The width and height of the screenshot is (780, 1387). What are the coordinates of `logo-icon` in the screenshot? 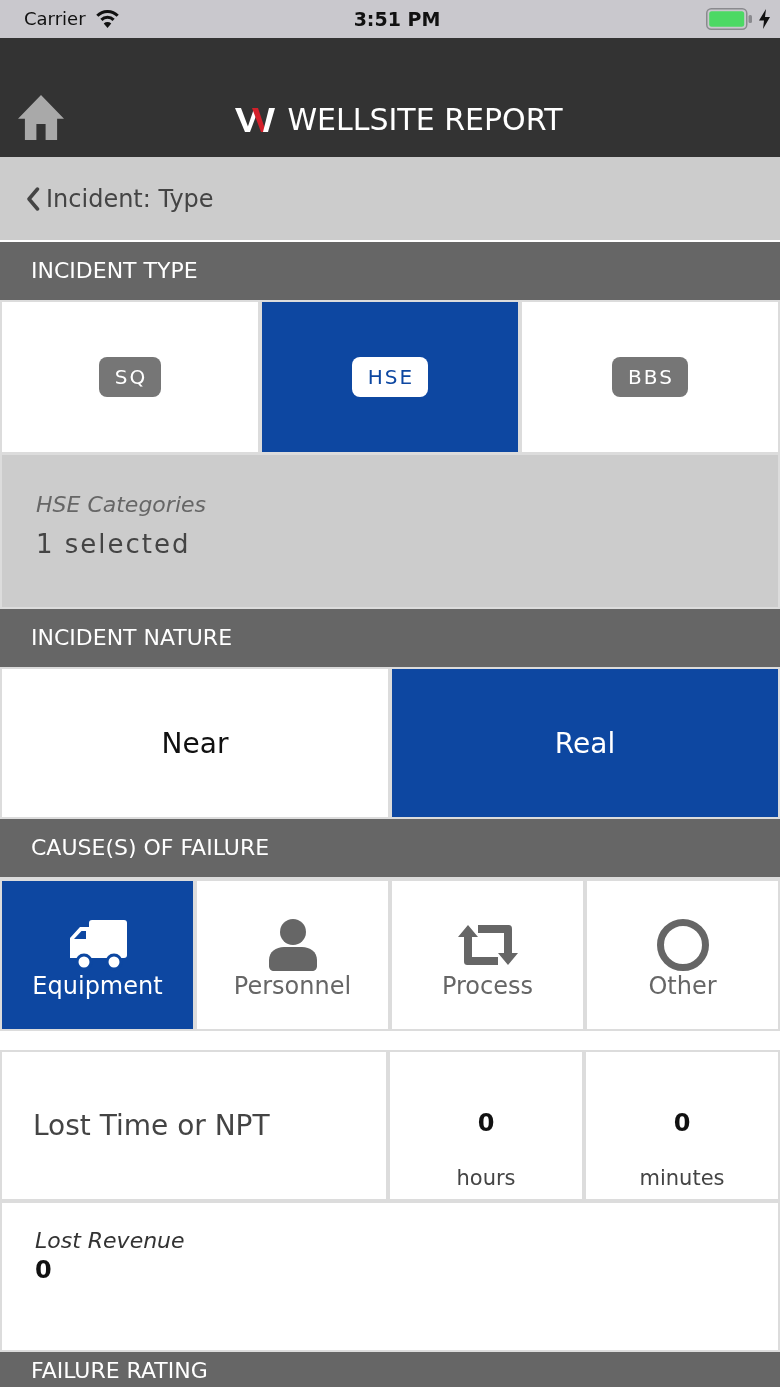 It's located at (255, 119).